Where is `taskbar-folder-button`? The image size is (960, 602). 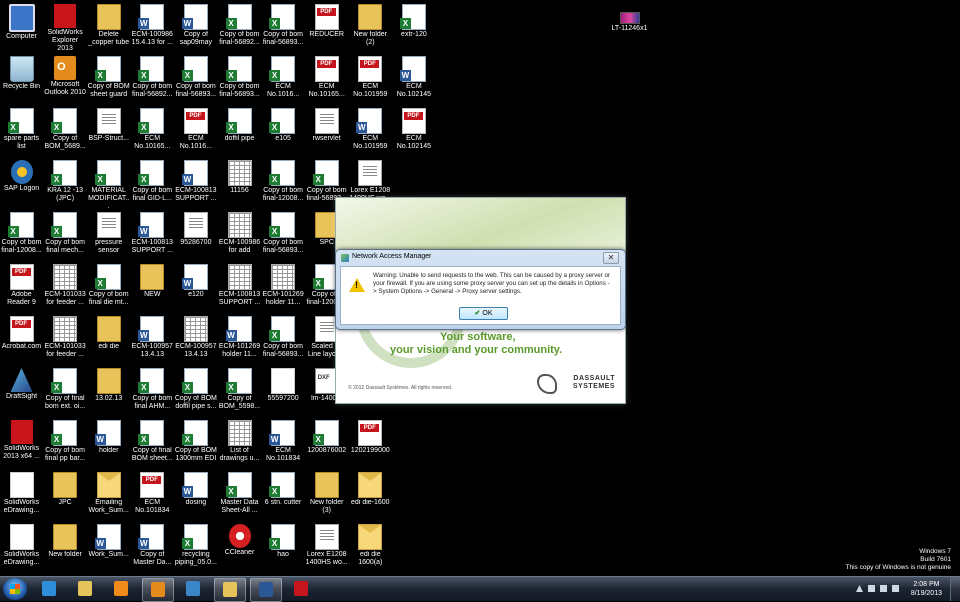
taskbar-folder-button is located at coordinates (230, 590).